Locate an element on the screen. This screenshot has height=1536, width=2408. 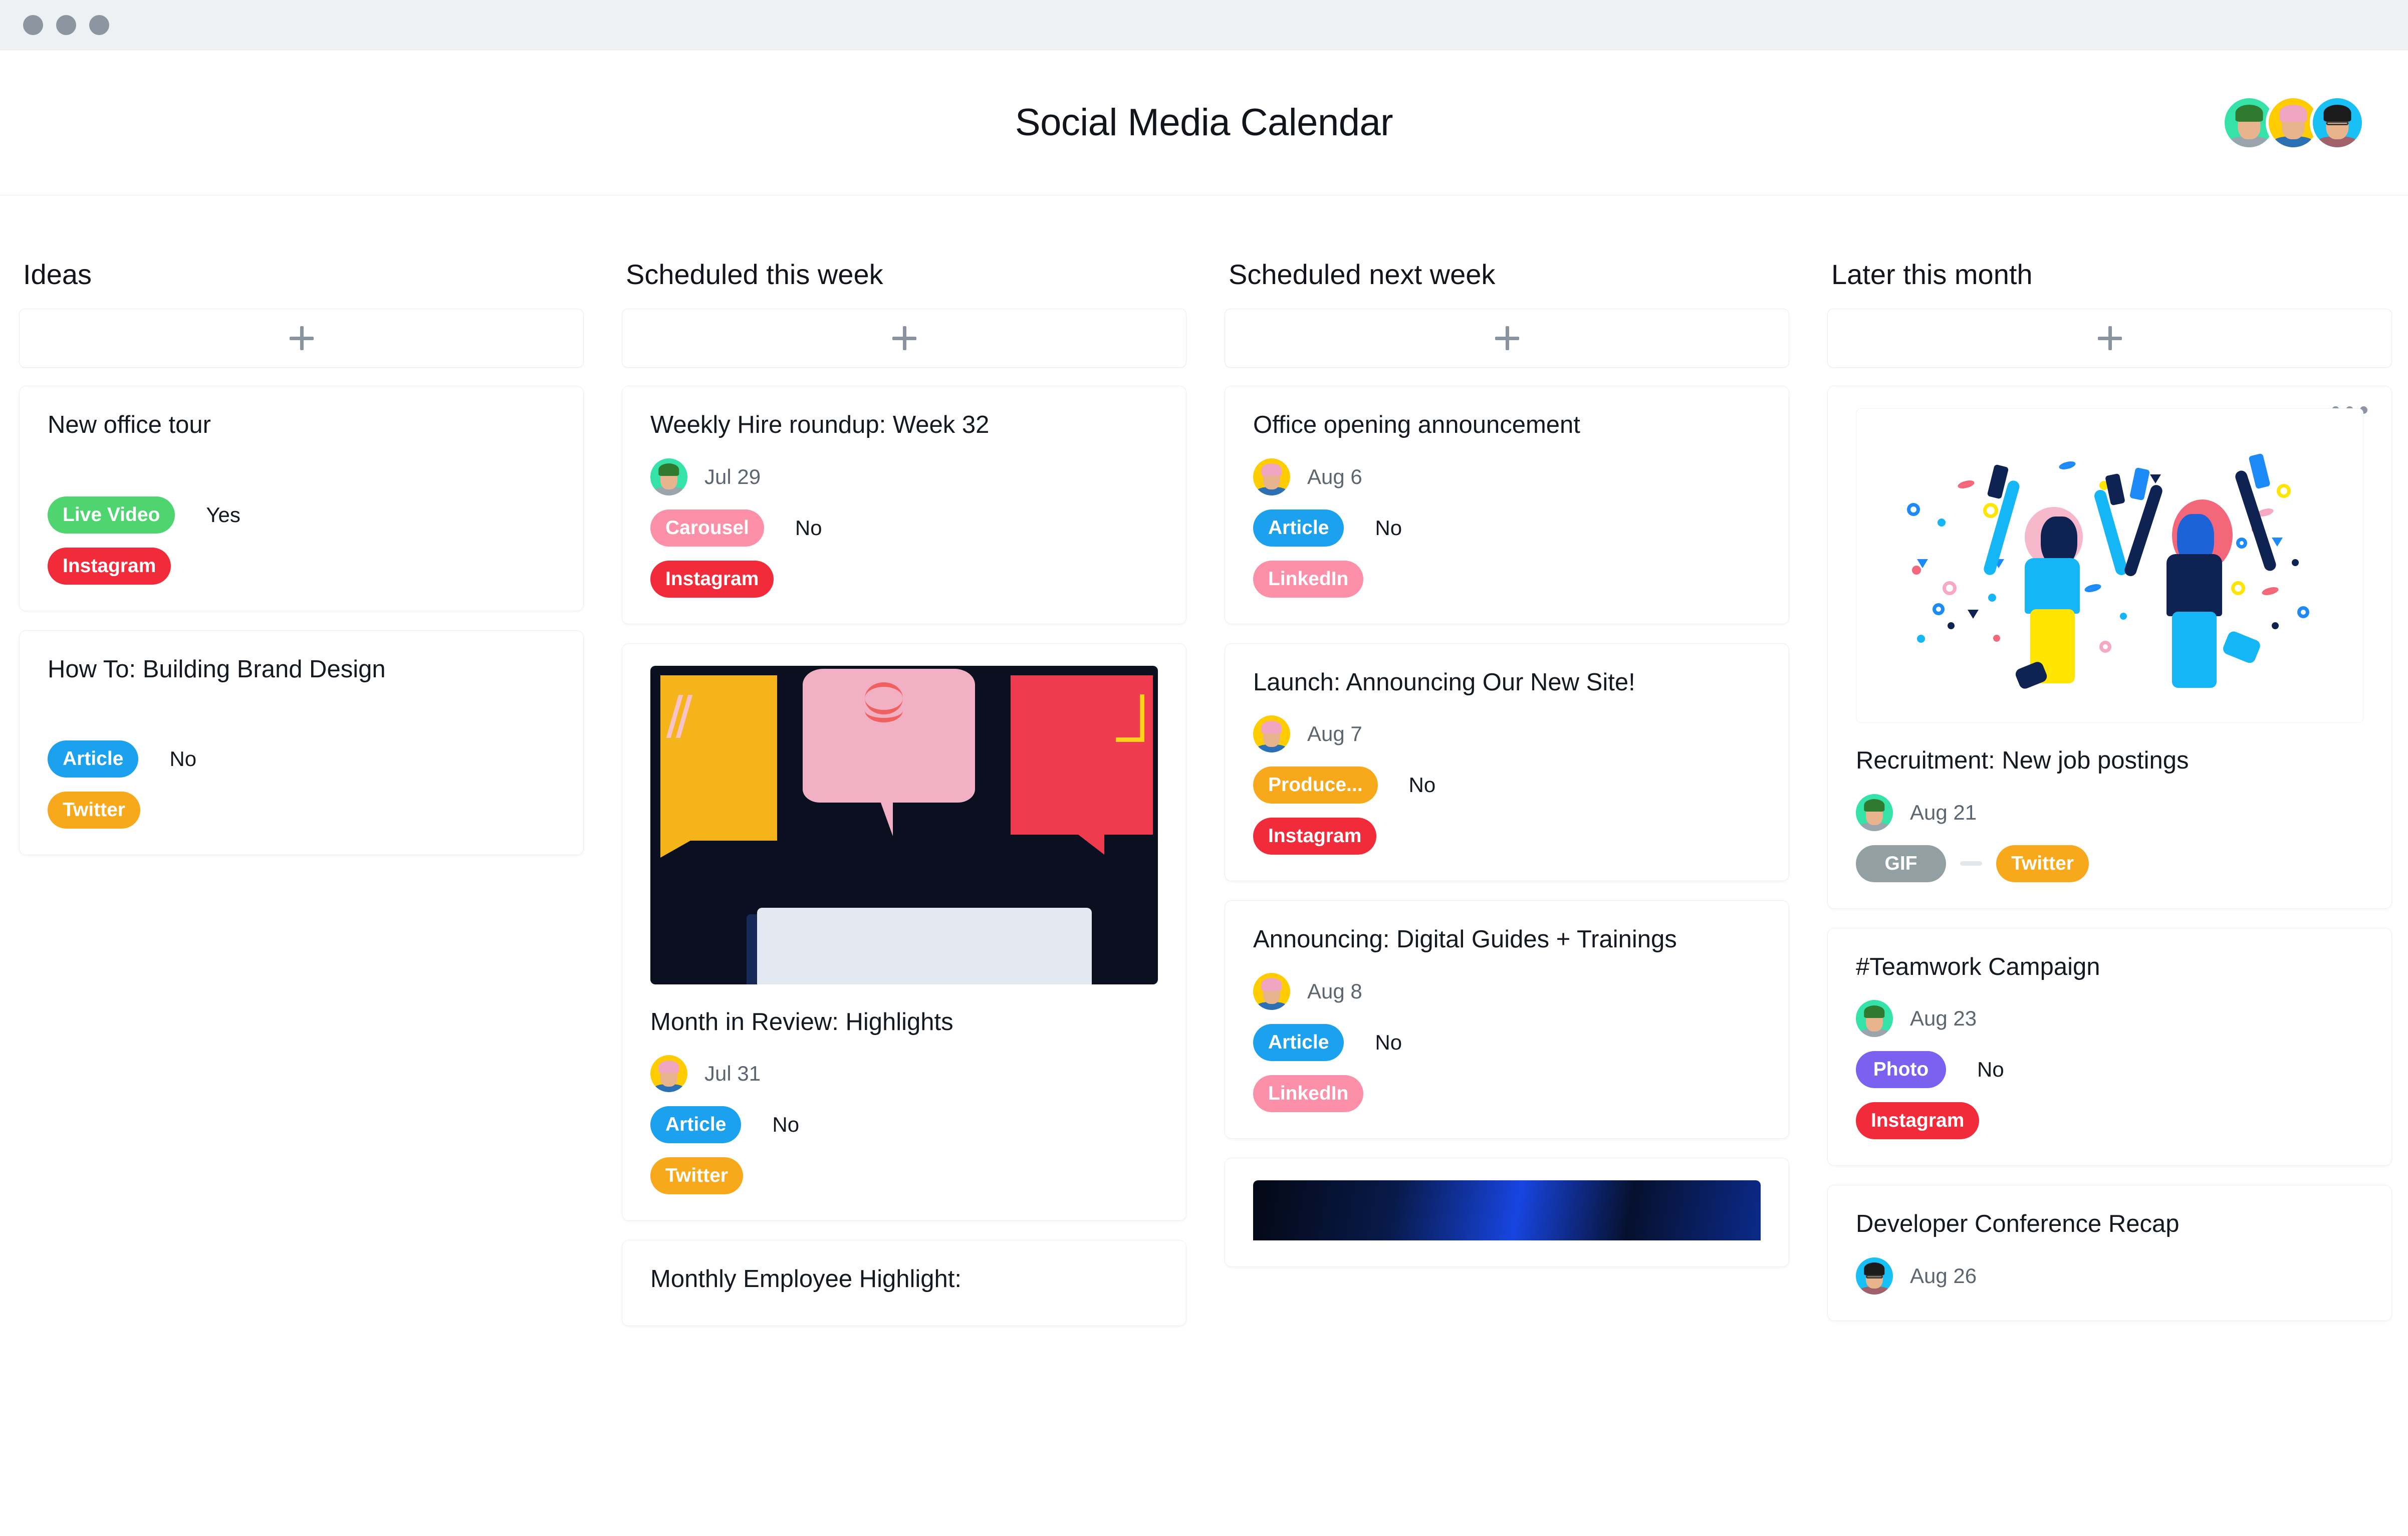
card-cover-image is located at coordinates (904, 824).